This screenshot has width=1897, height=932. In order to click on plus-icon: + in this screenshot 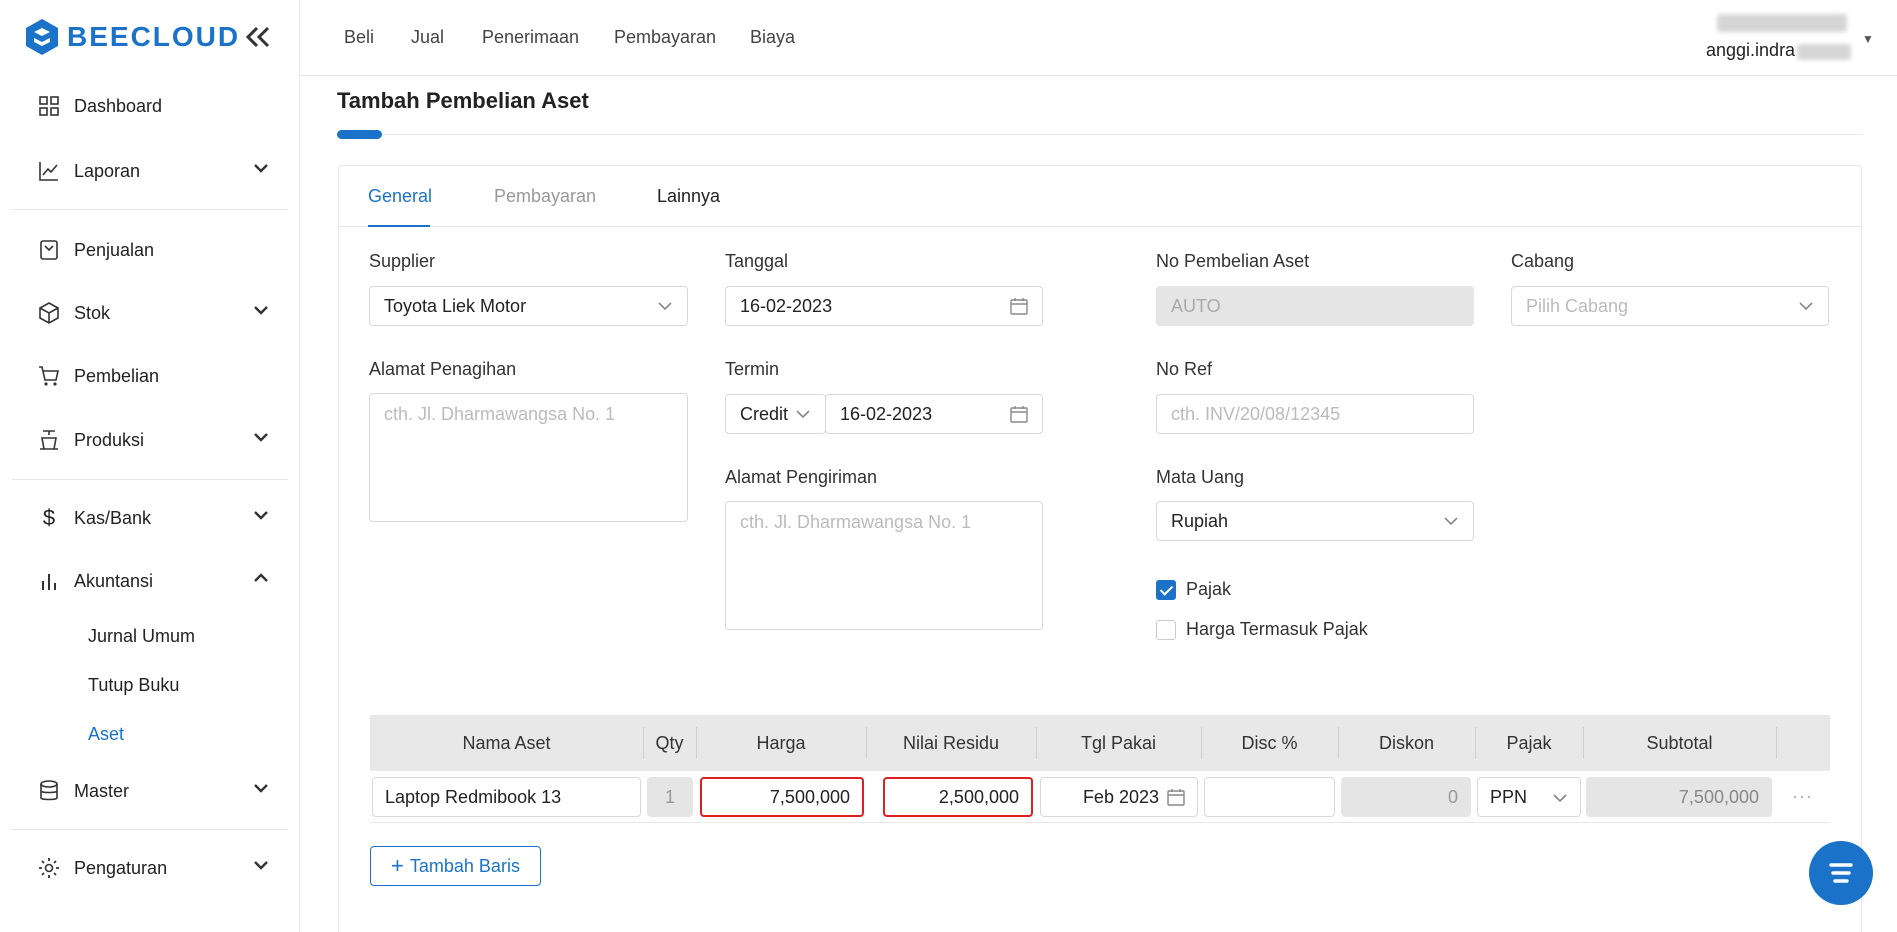, I will do `click(397, 865)`.